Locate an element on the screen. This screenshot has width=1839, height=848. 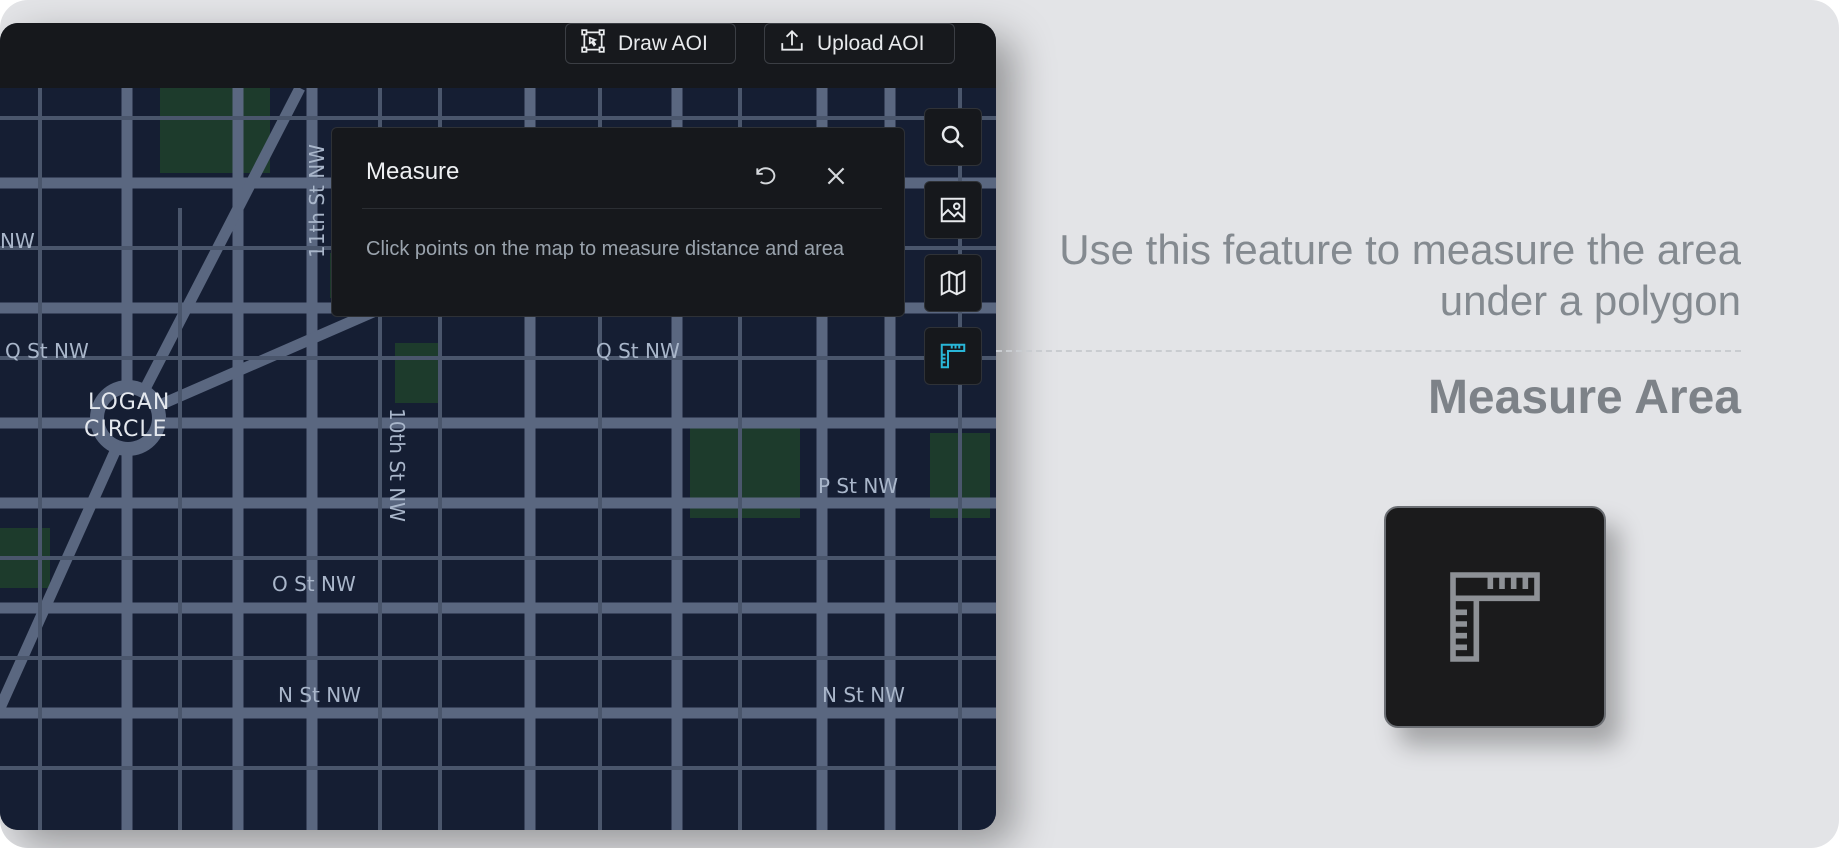
measure-tool-button is located at coordinates (953, 356).